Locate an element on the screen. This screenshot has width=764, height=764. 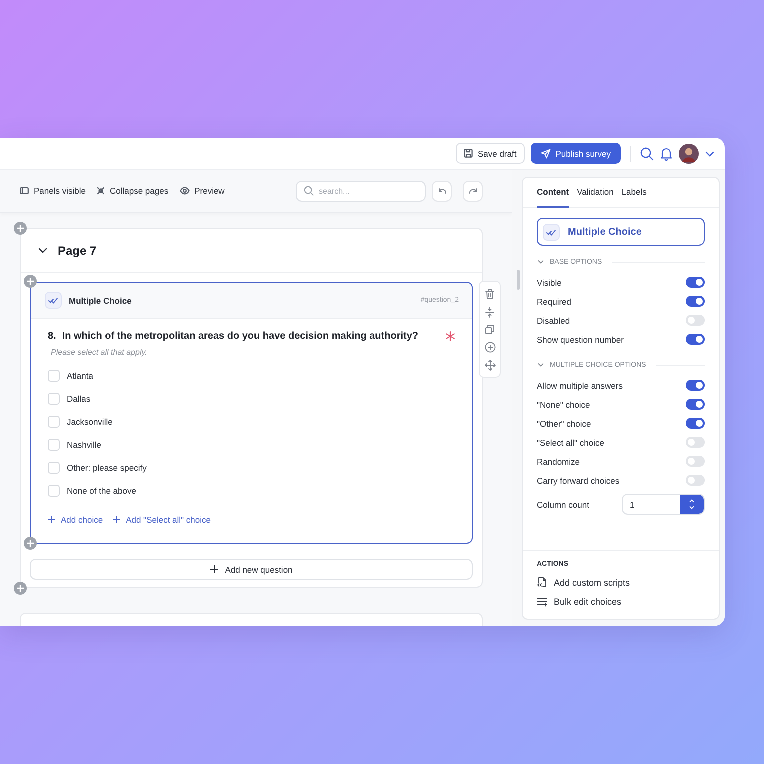
chevron-up-icon is located at coordinates (692, 501).